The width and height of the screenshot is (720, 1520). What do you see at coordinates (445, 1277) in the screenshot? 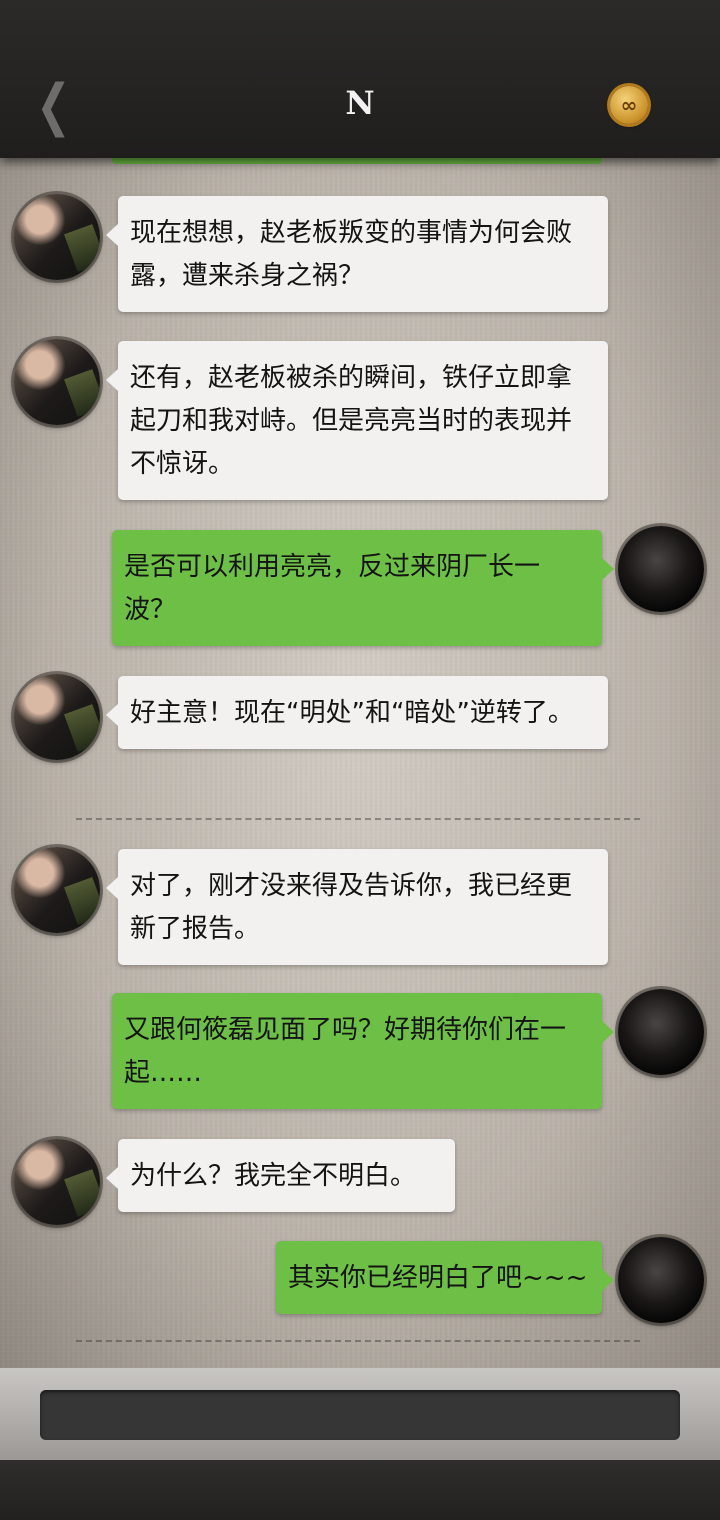
I see `user-message-bubble: 其实你已经明白了吧~~~` at bounding box center [445, 1277].